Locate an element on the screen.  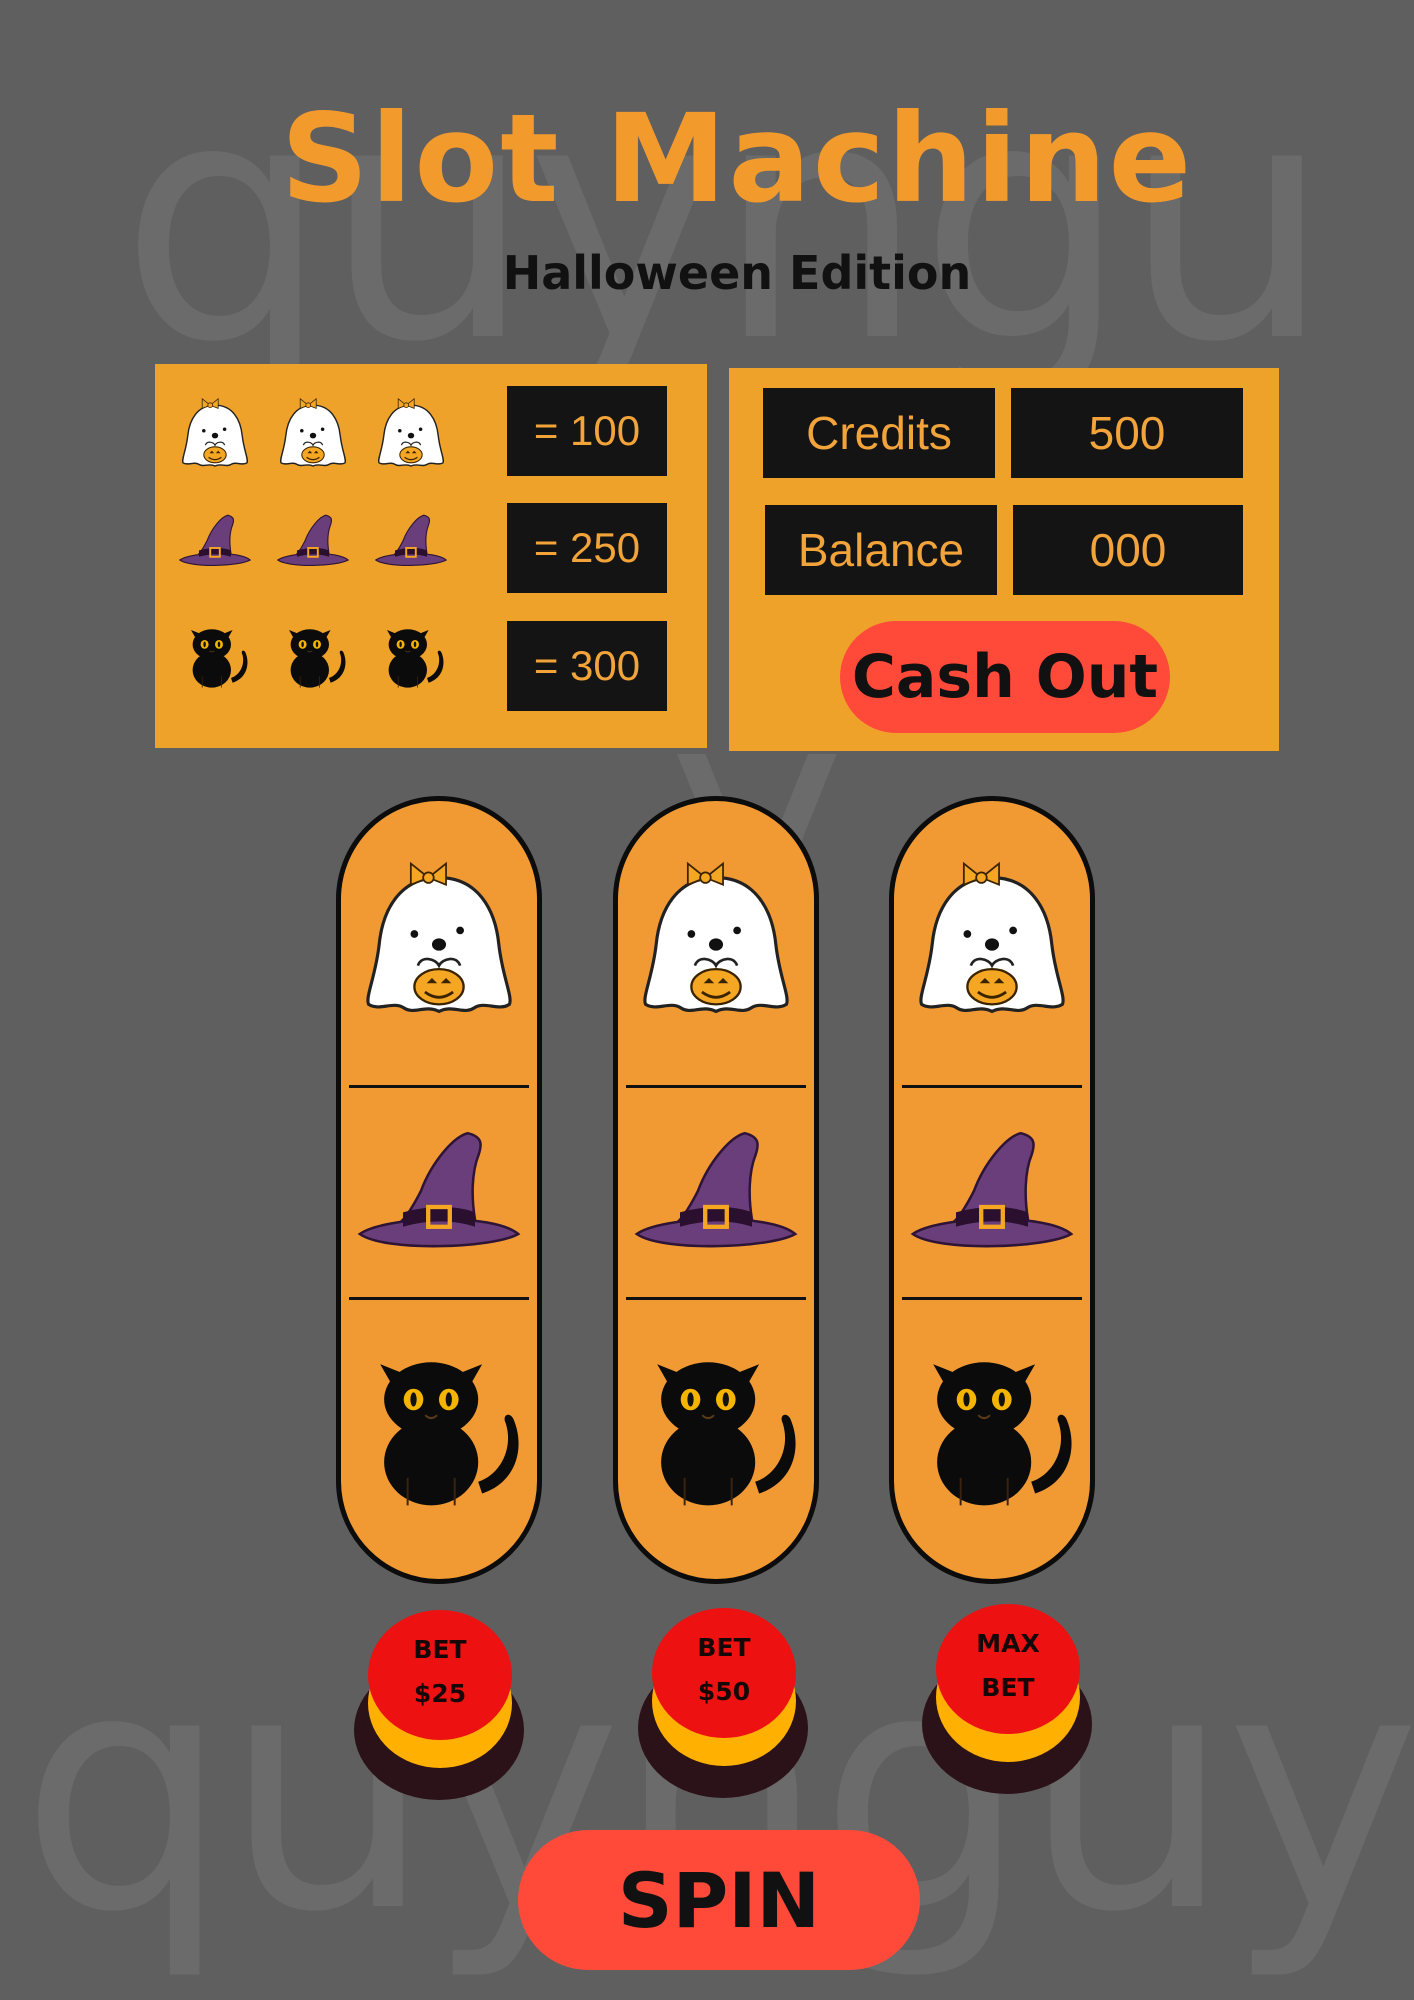
spin-button: SPIN is located at coordinates (719, 1900).